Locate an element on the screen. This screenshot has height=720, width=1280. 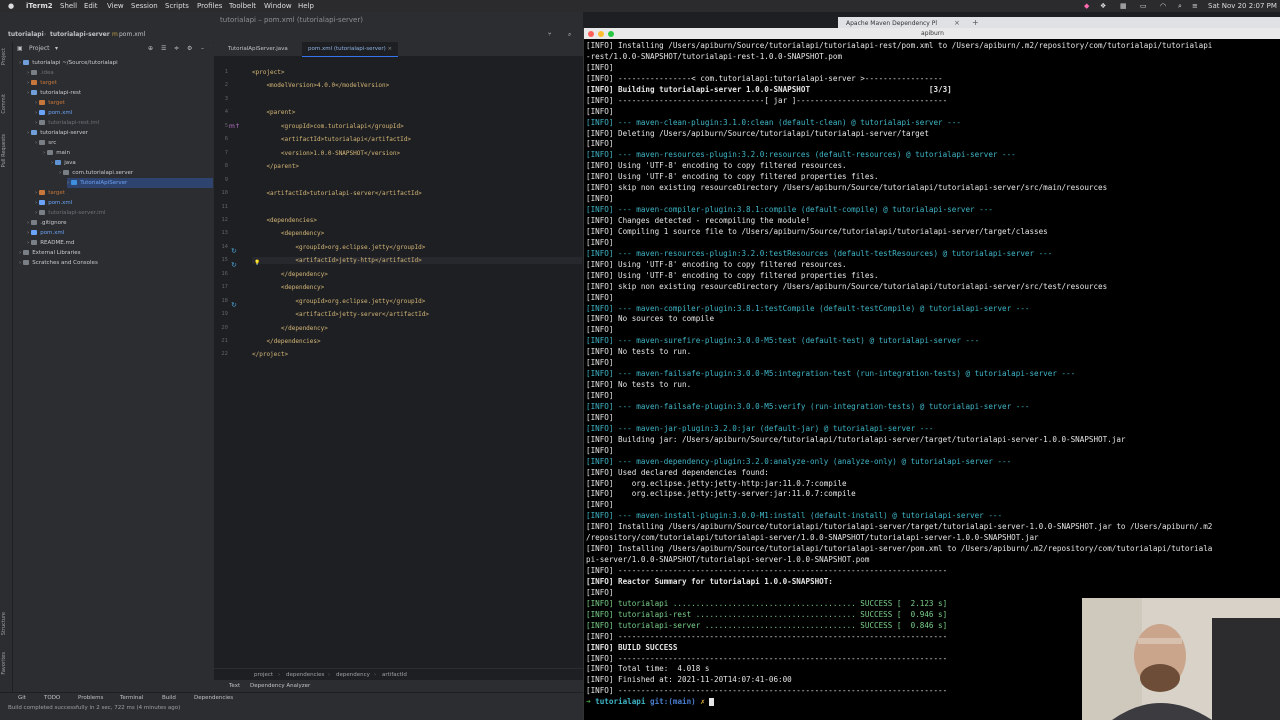
menu-session: Session is located at coordinates (144, 6).